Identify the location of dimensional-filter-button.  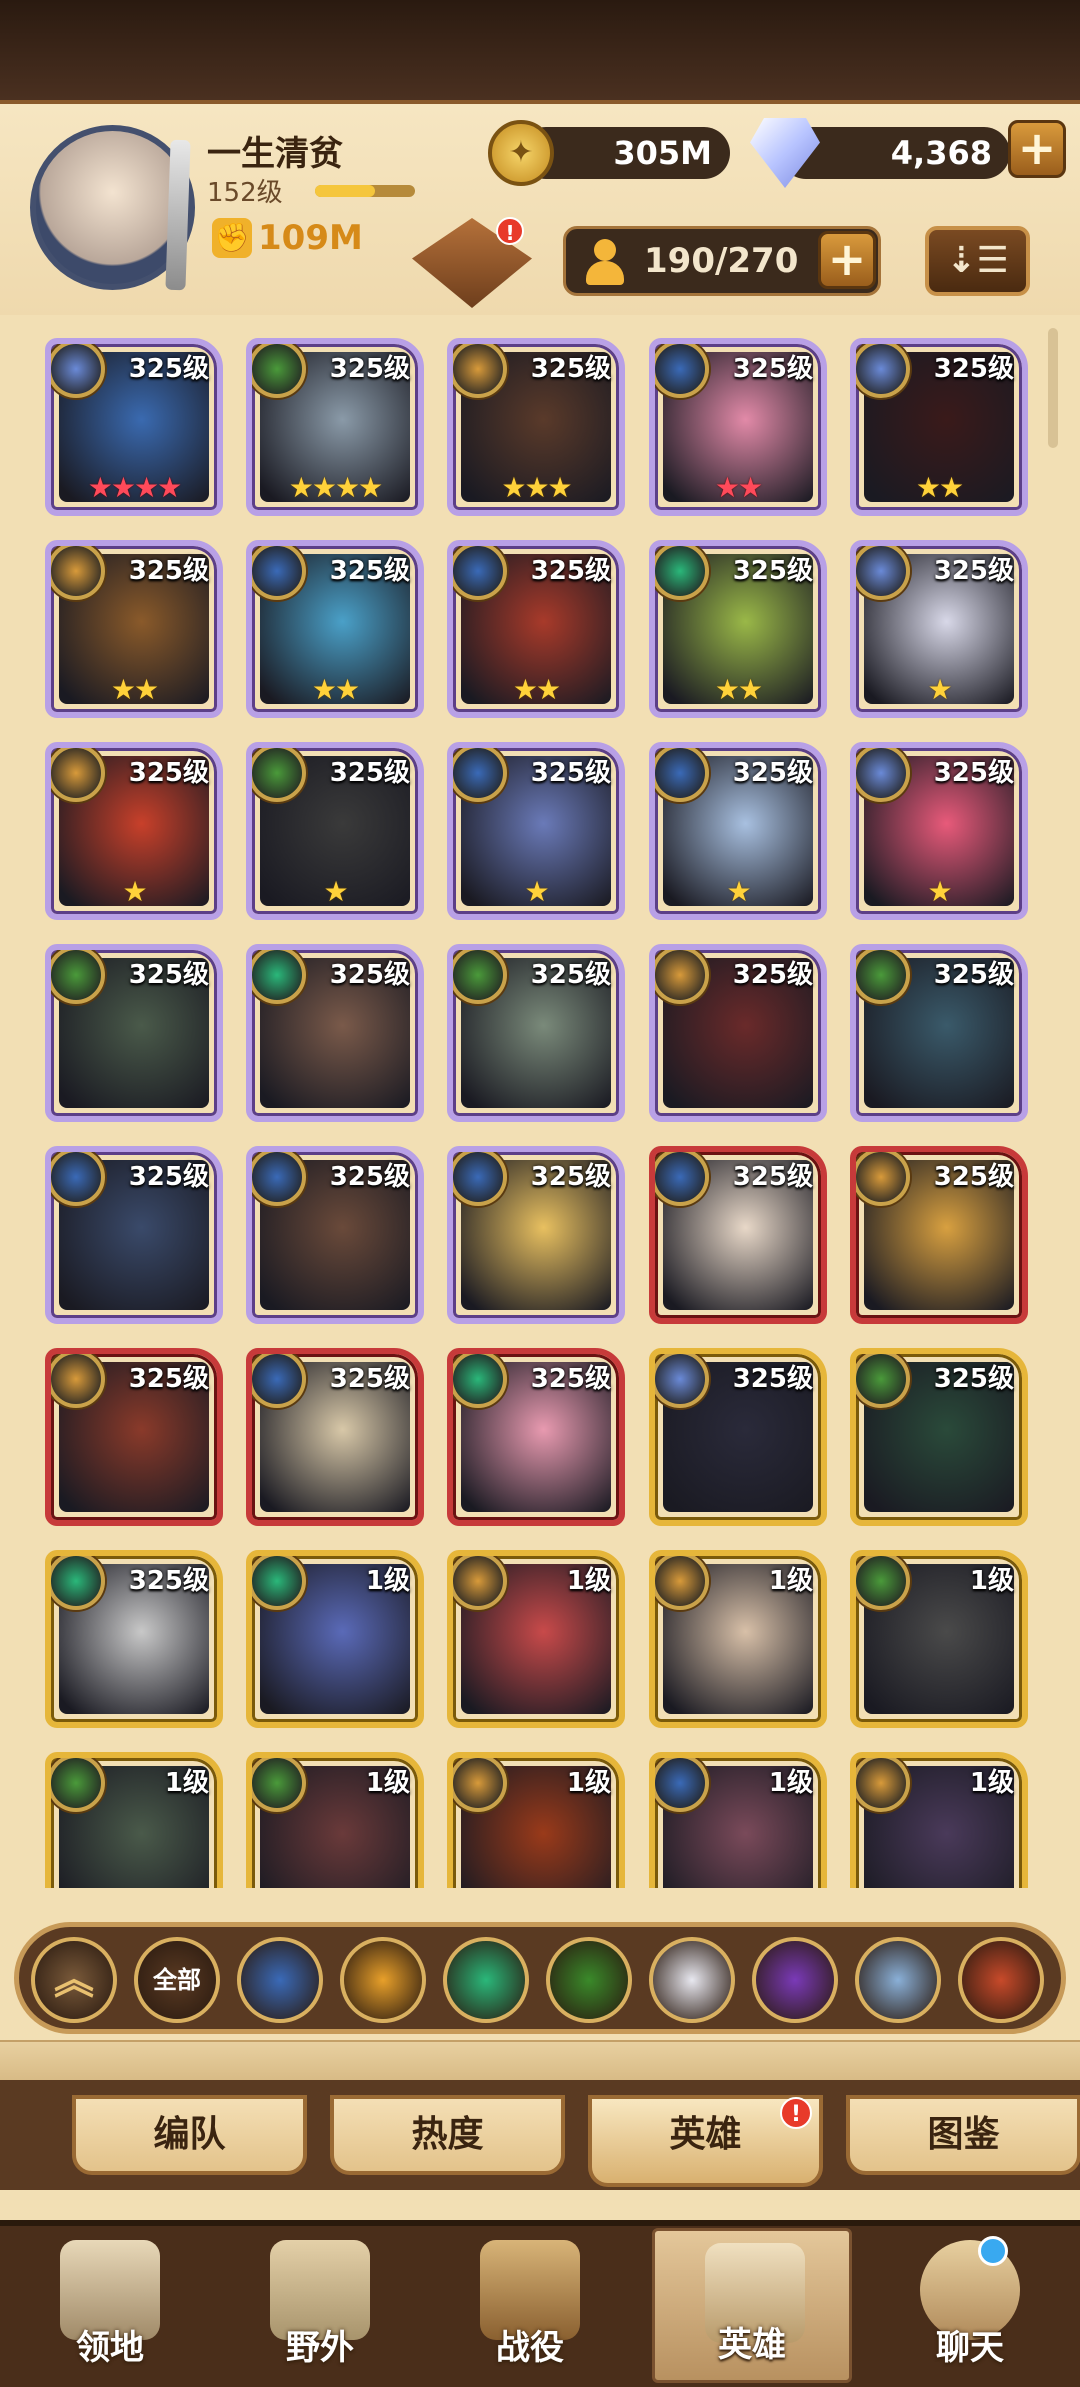
(898, 1980).